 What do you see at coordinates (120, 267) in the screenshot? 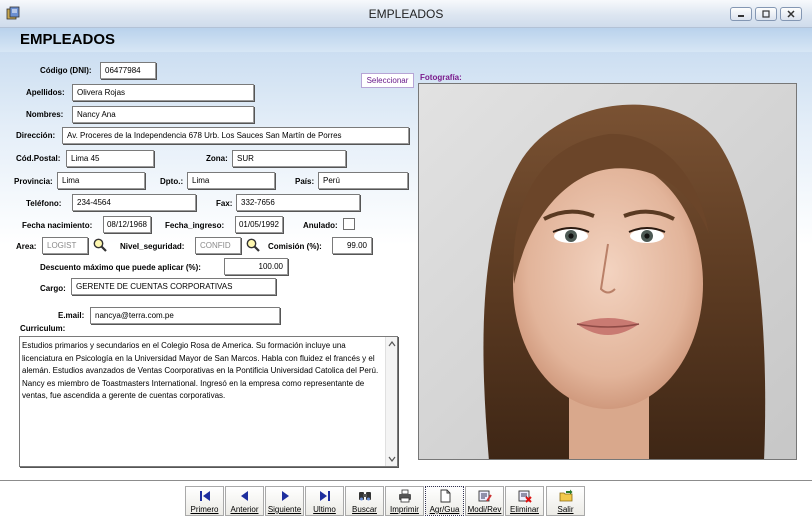
I see `descuento-label: Descuento máximo que puede aplicar (%):` at bounding box center [120, 267].